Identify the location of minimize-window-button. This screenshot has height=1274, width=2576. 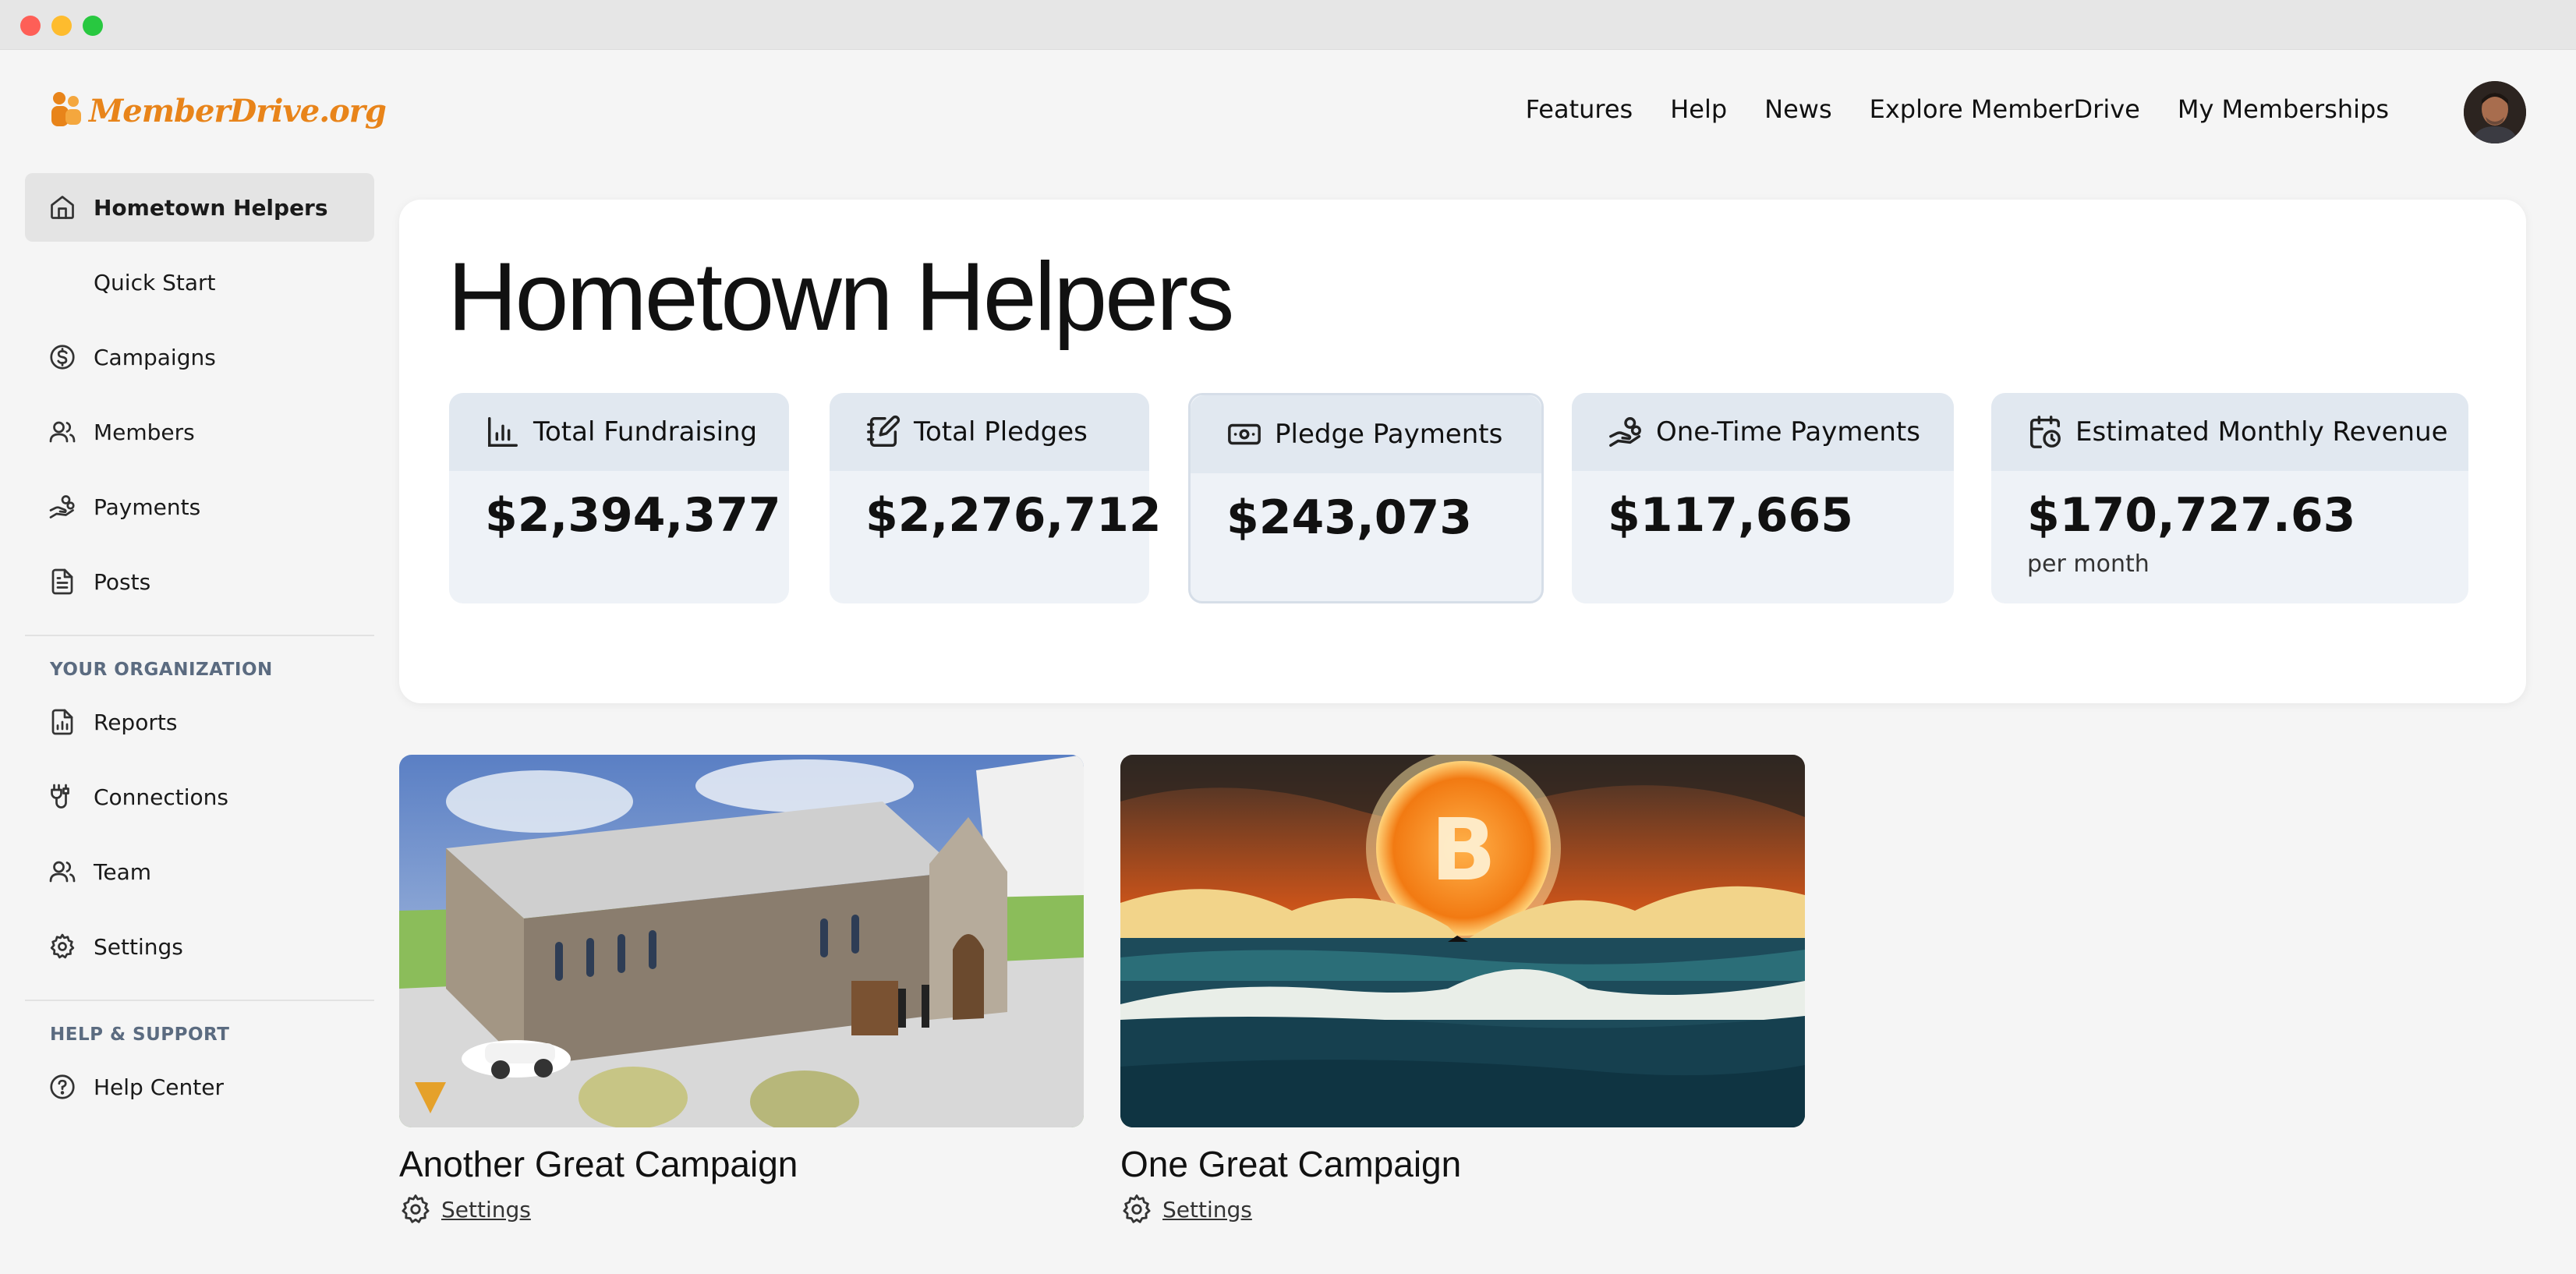
(61, 26).